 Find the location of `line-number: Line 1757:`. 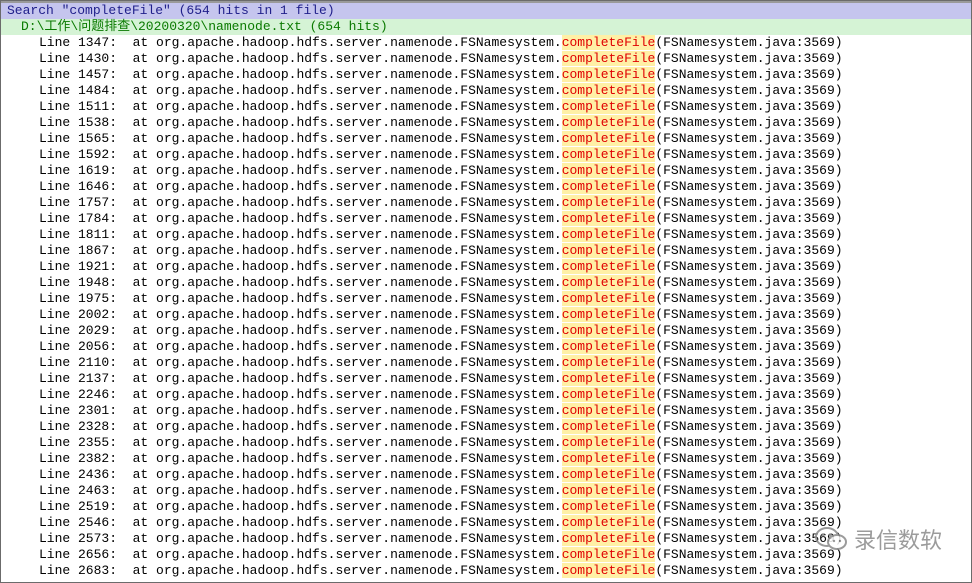

line-number: Line 1757: is located at coordinates (78, 202).